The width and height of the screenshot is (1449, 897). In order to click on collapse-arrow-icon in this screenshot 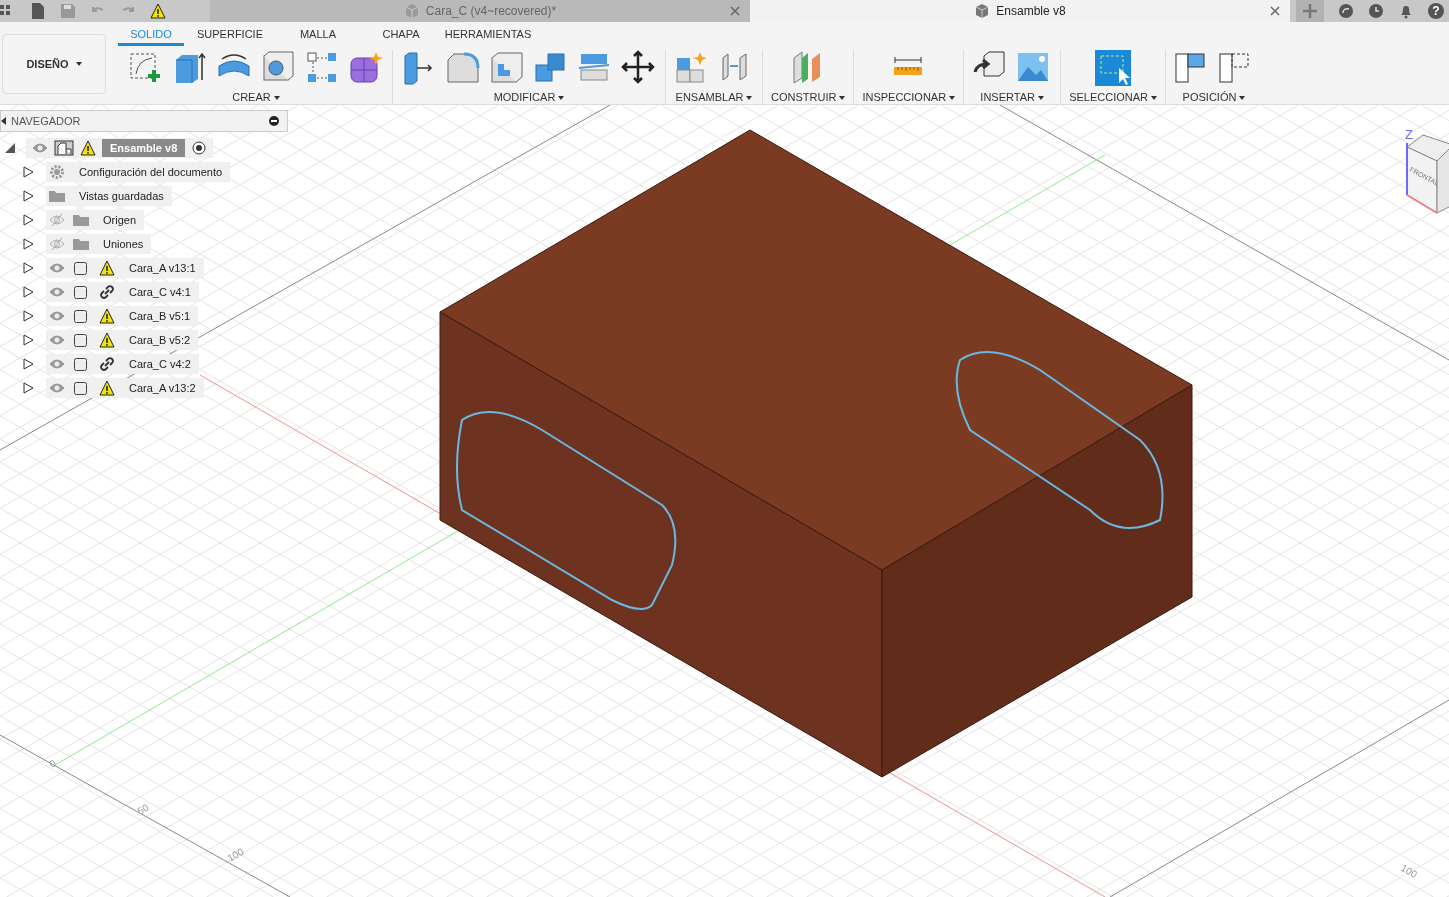, I will do `click(4, 121)`.